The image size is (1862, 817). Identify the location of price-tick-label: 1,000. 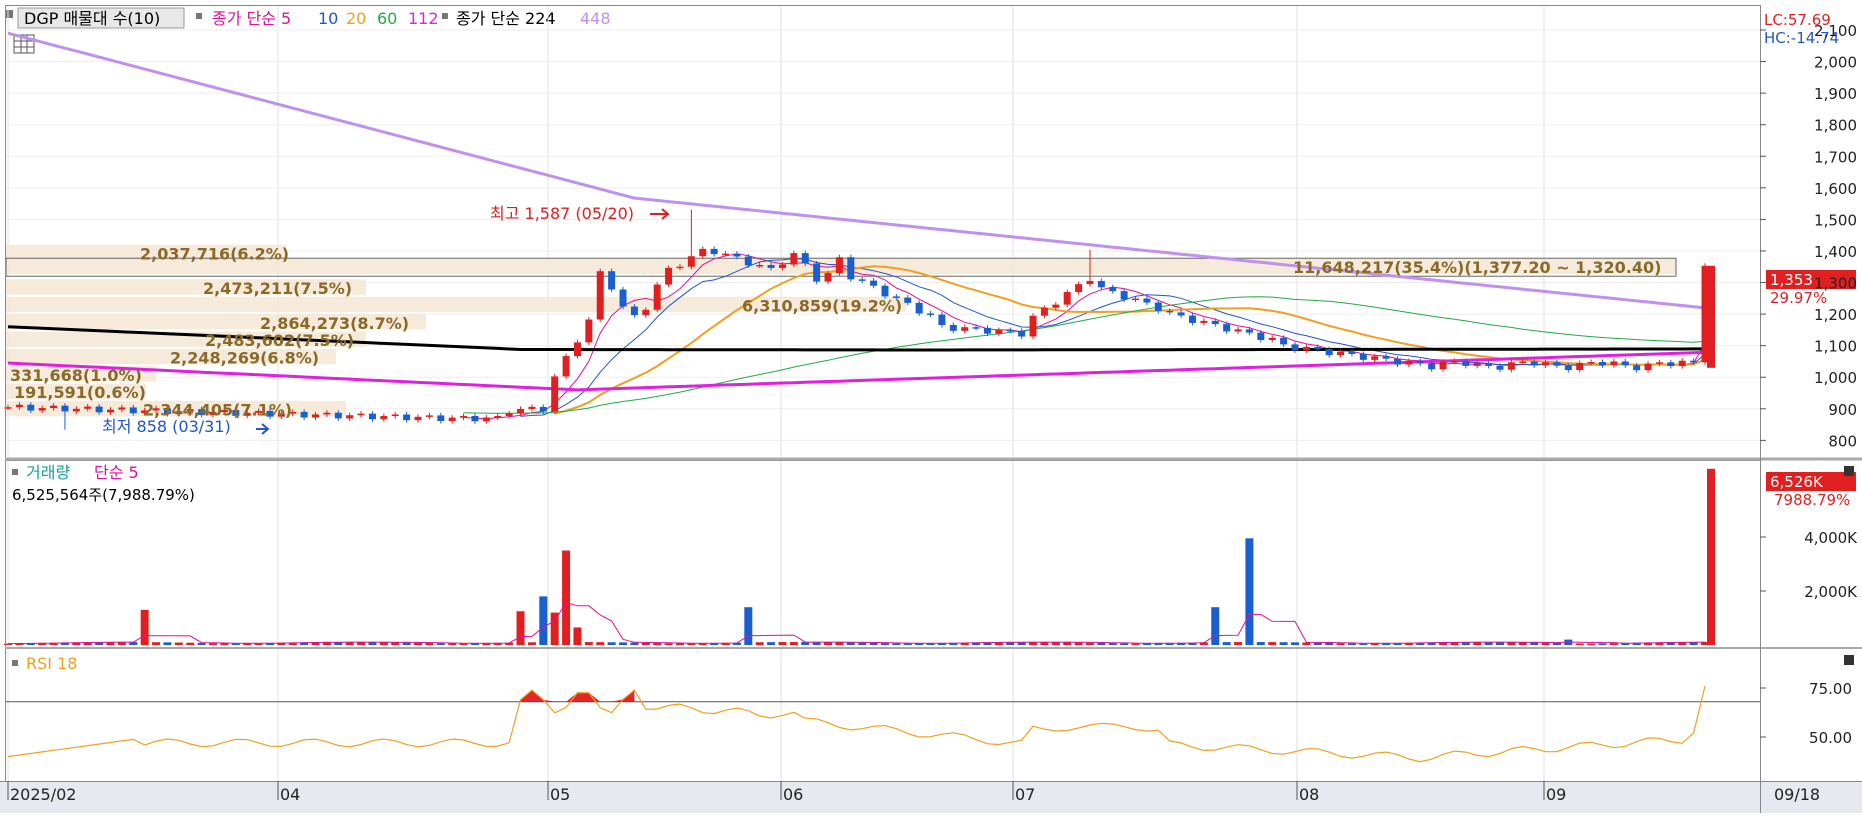
(1835, 378).